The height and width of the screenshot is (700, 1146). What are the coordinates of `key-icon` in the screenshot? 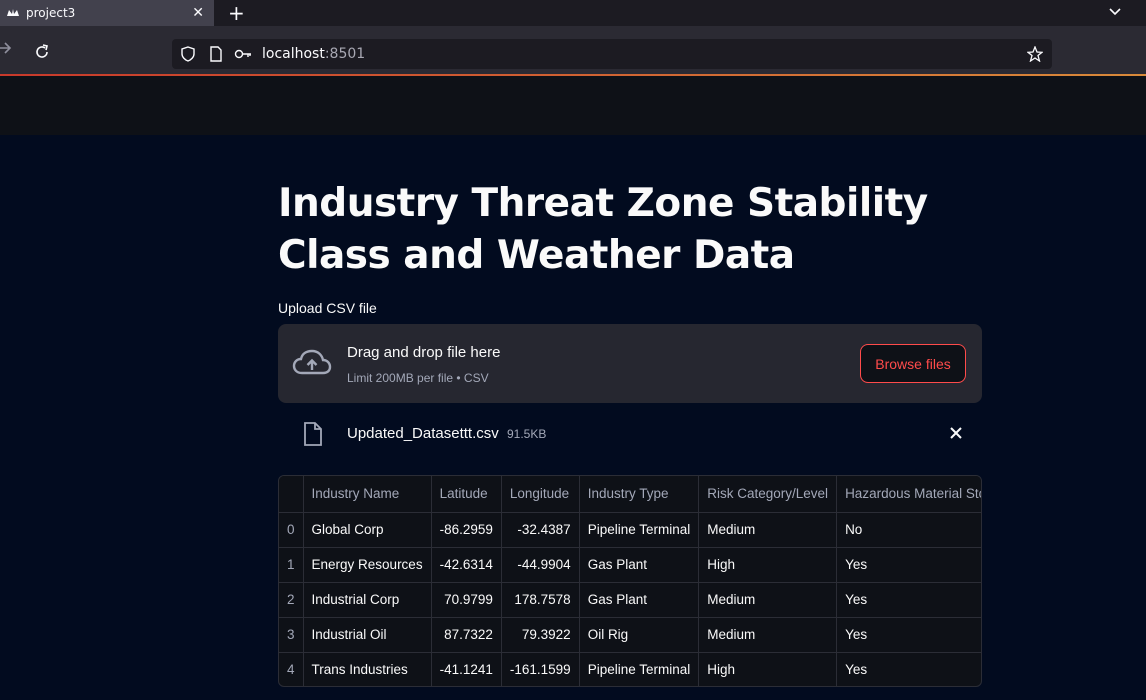 It's located at (243, 56).